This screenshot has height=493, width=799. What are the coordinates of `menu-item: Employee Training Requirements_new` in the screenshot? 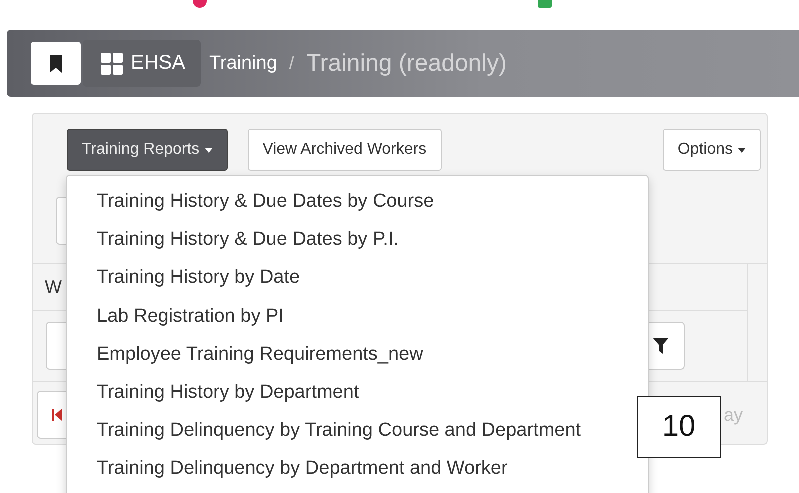 It's located at (260, 354).